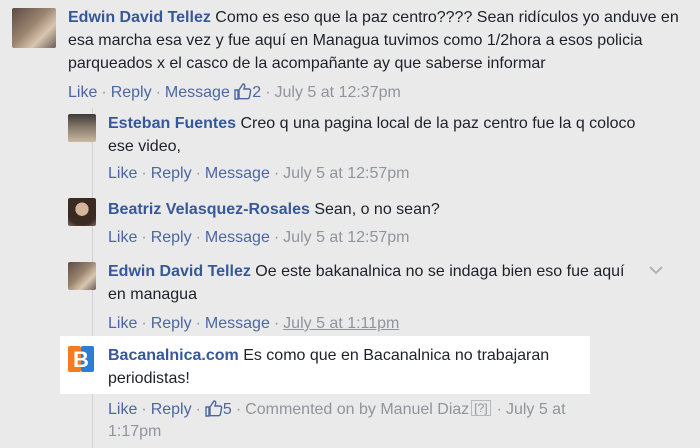 This screenshot has width=700, height=448. I want to click on timestamp: July 5 at 12:37pm, so click(338, 92).